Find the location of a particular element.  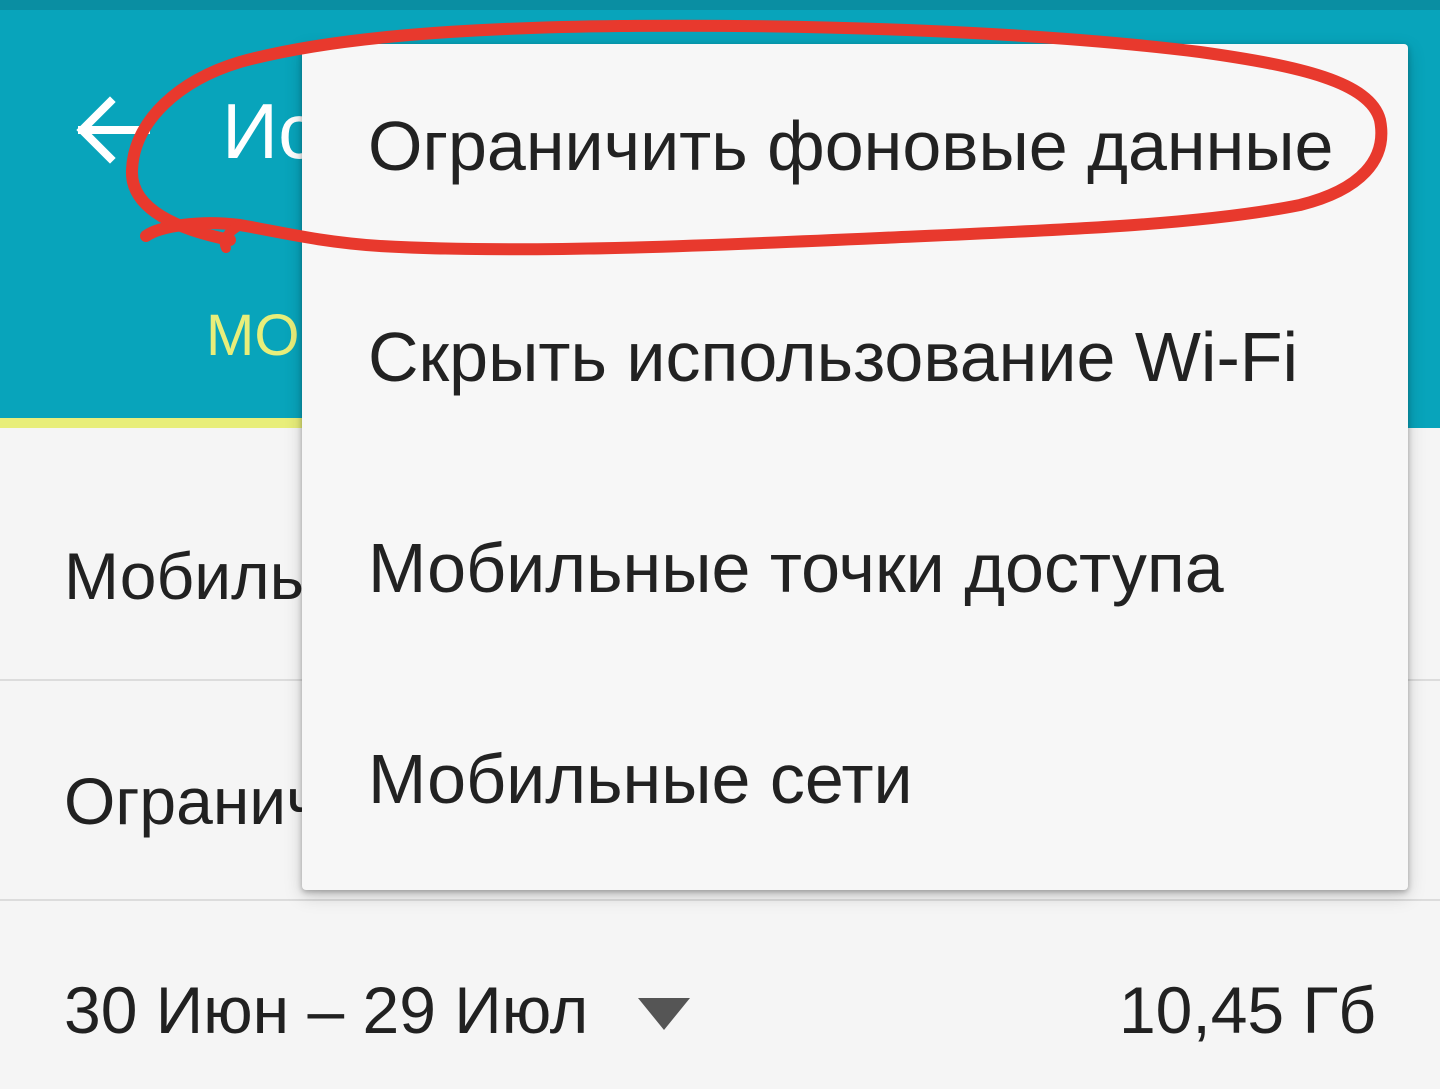

back-button is located at coordinates (114, 130).